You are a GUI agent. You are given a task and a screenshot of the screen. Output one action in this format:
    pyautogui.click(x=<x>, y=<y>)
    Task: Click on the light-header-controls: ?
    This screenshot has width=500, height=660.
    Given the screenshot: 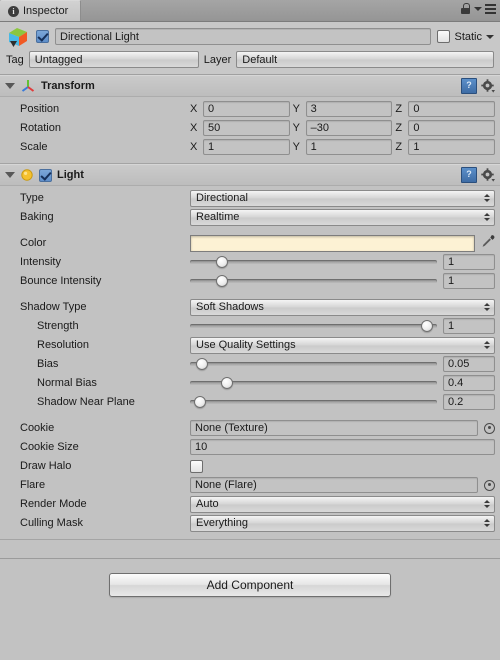 What is the action you would take?
    pyautogui.click(x=478, y=175)
    